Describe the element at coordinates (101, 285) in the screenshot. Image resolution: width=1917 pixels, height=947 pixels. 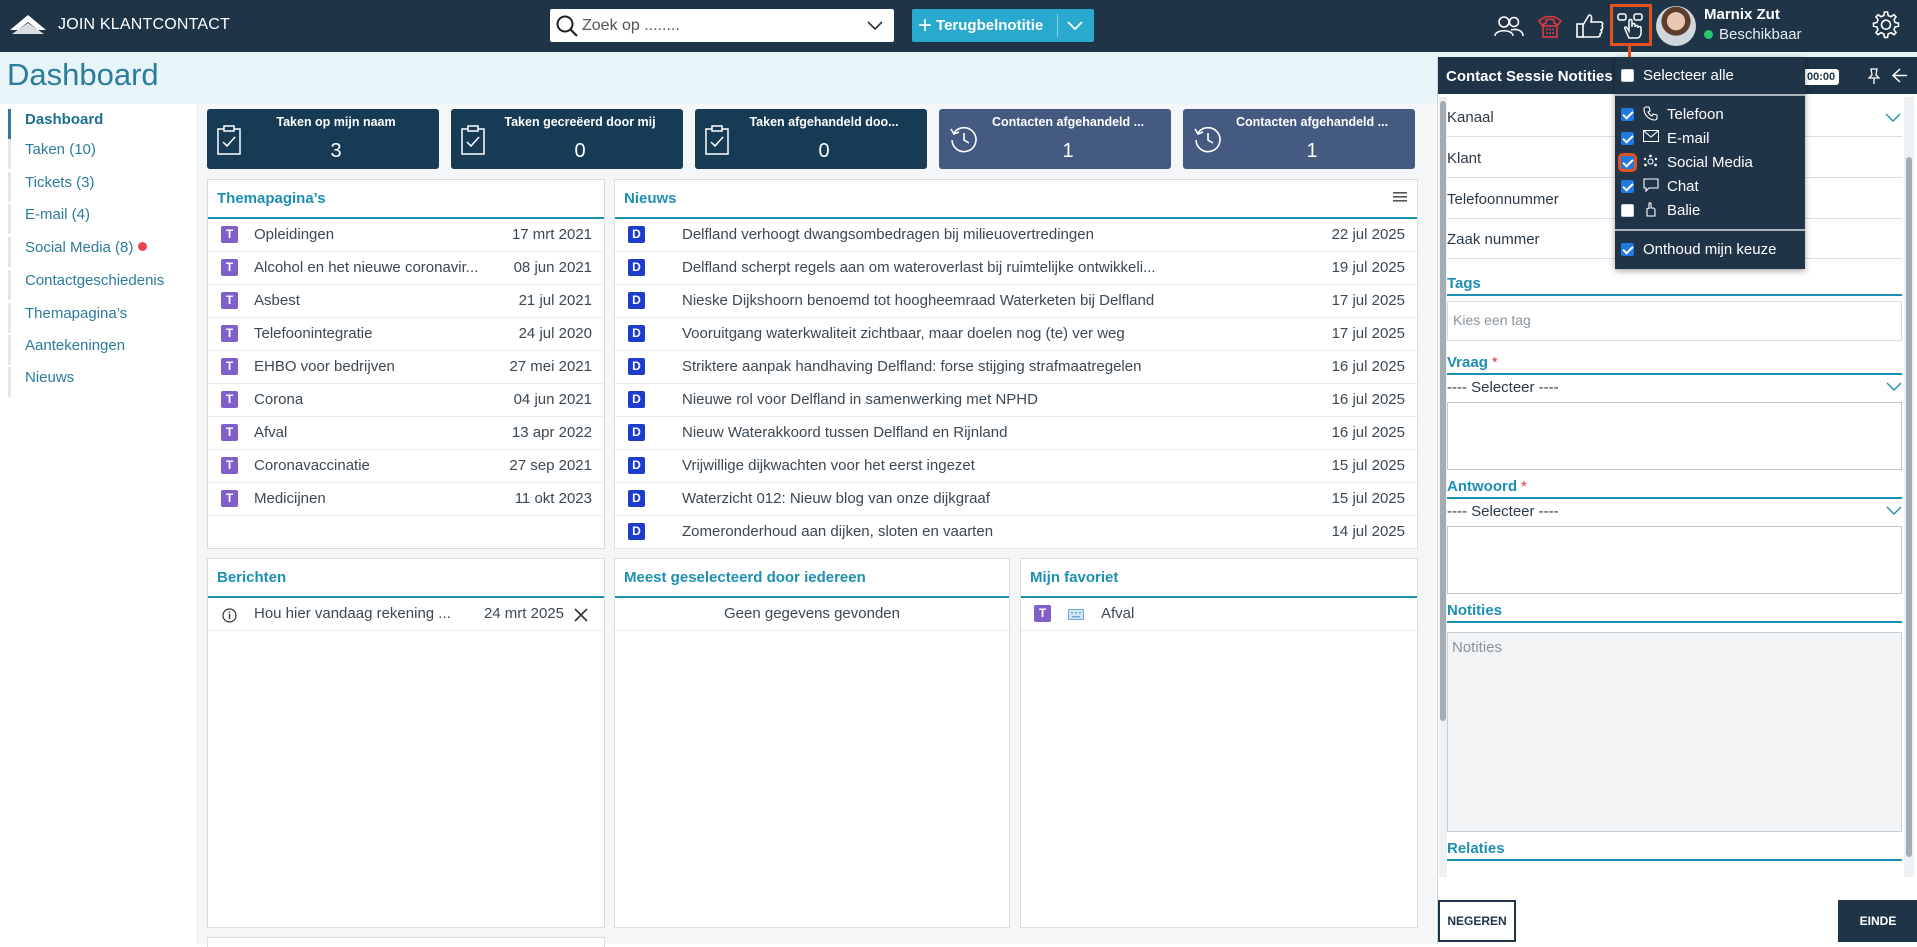
I see `sidebar-item-contactgeschiedenis: Contactgeschiedenis` at that location.